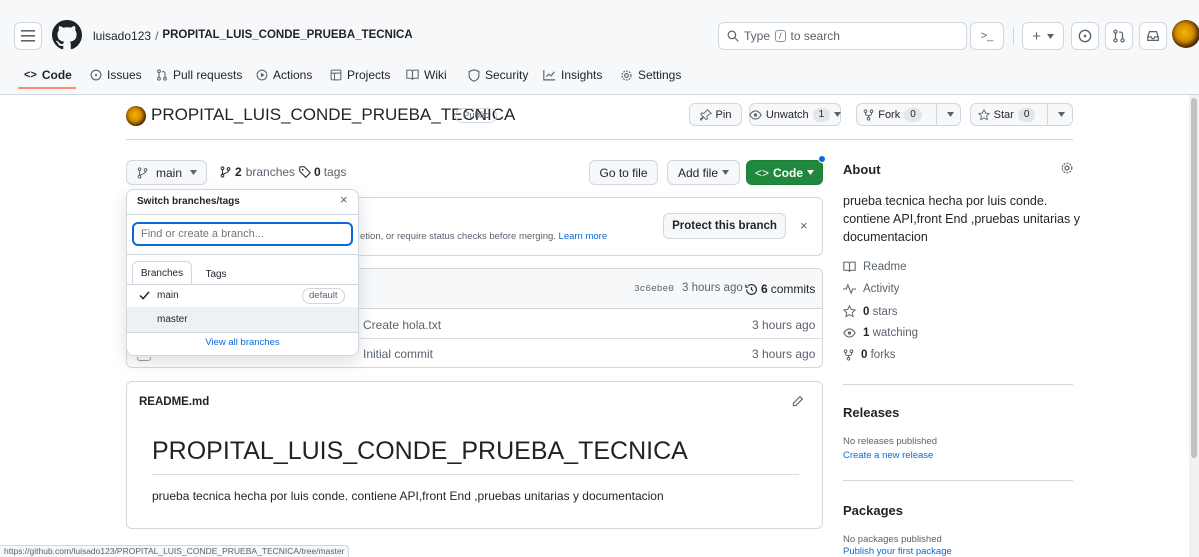 The height and width of the screenshot is (557, 1199). I want to click on fork-button: Fork 0, so click(908, 114).